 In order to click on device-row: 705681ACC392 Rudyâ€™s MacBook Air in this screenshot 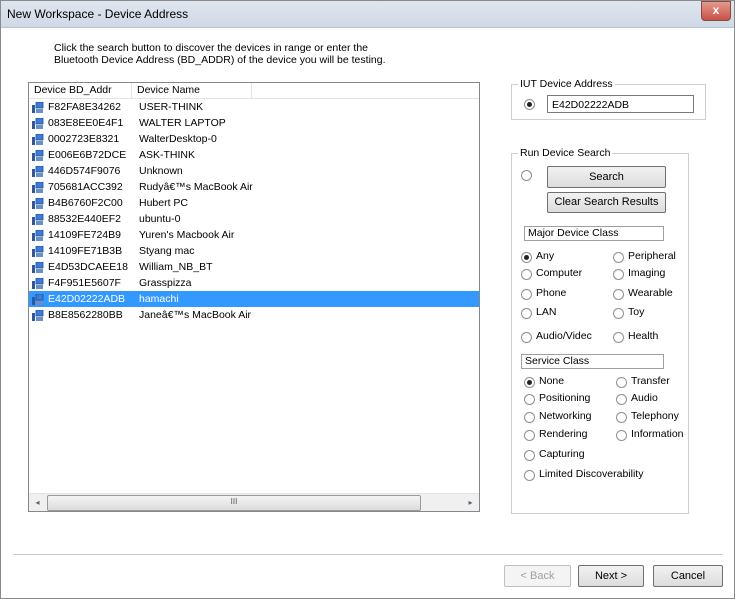, I will do `click(254, 187)`.